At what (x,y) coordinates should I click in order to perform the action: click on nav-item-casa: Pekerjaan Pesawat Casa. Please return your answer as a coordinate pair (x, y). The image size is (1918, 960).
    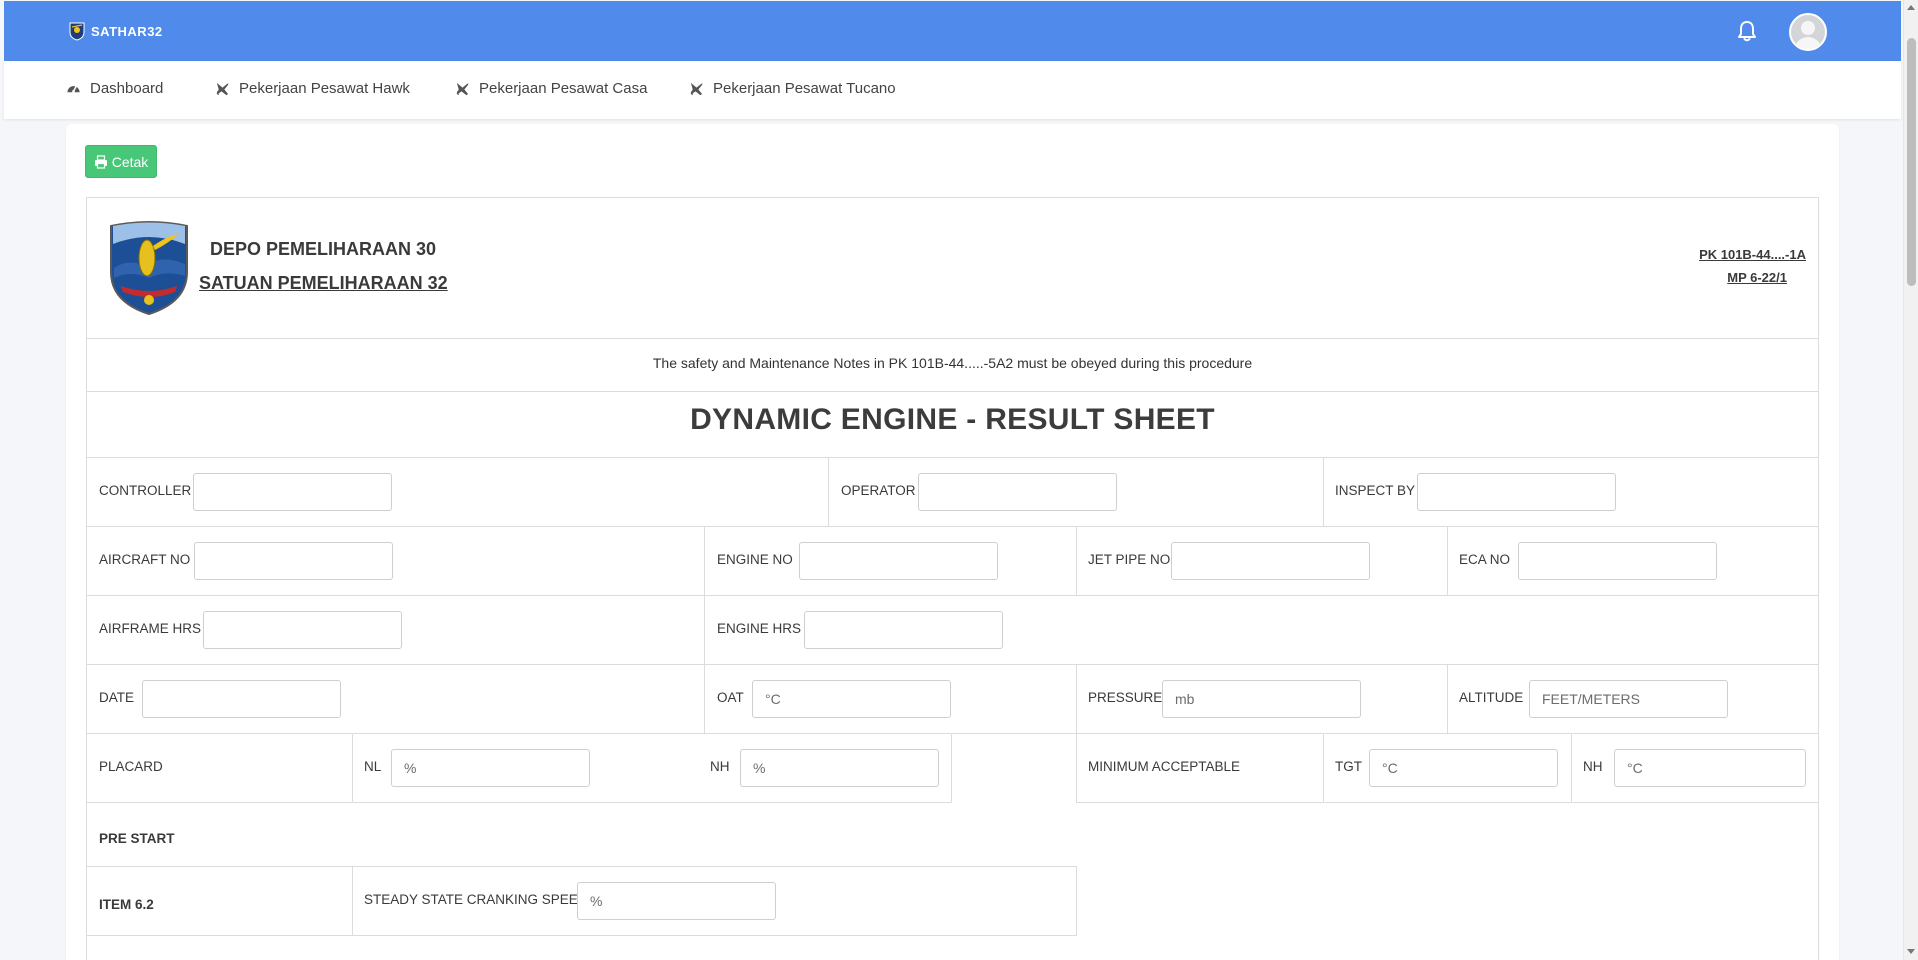
    Looking at the image, I should click on (551, 88).